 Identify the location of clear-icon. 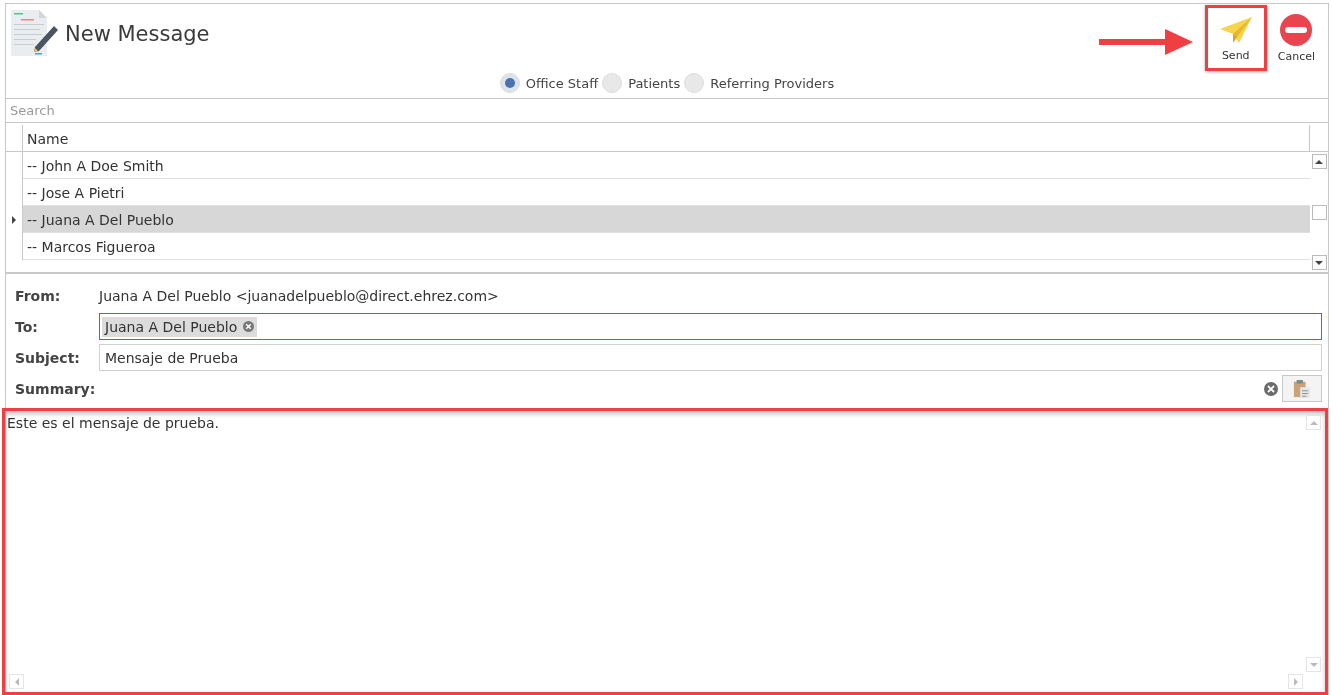
(1271, 388).